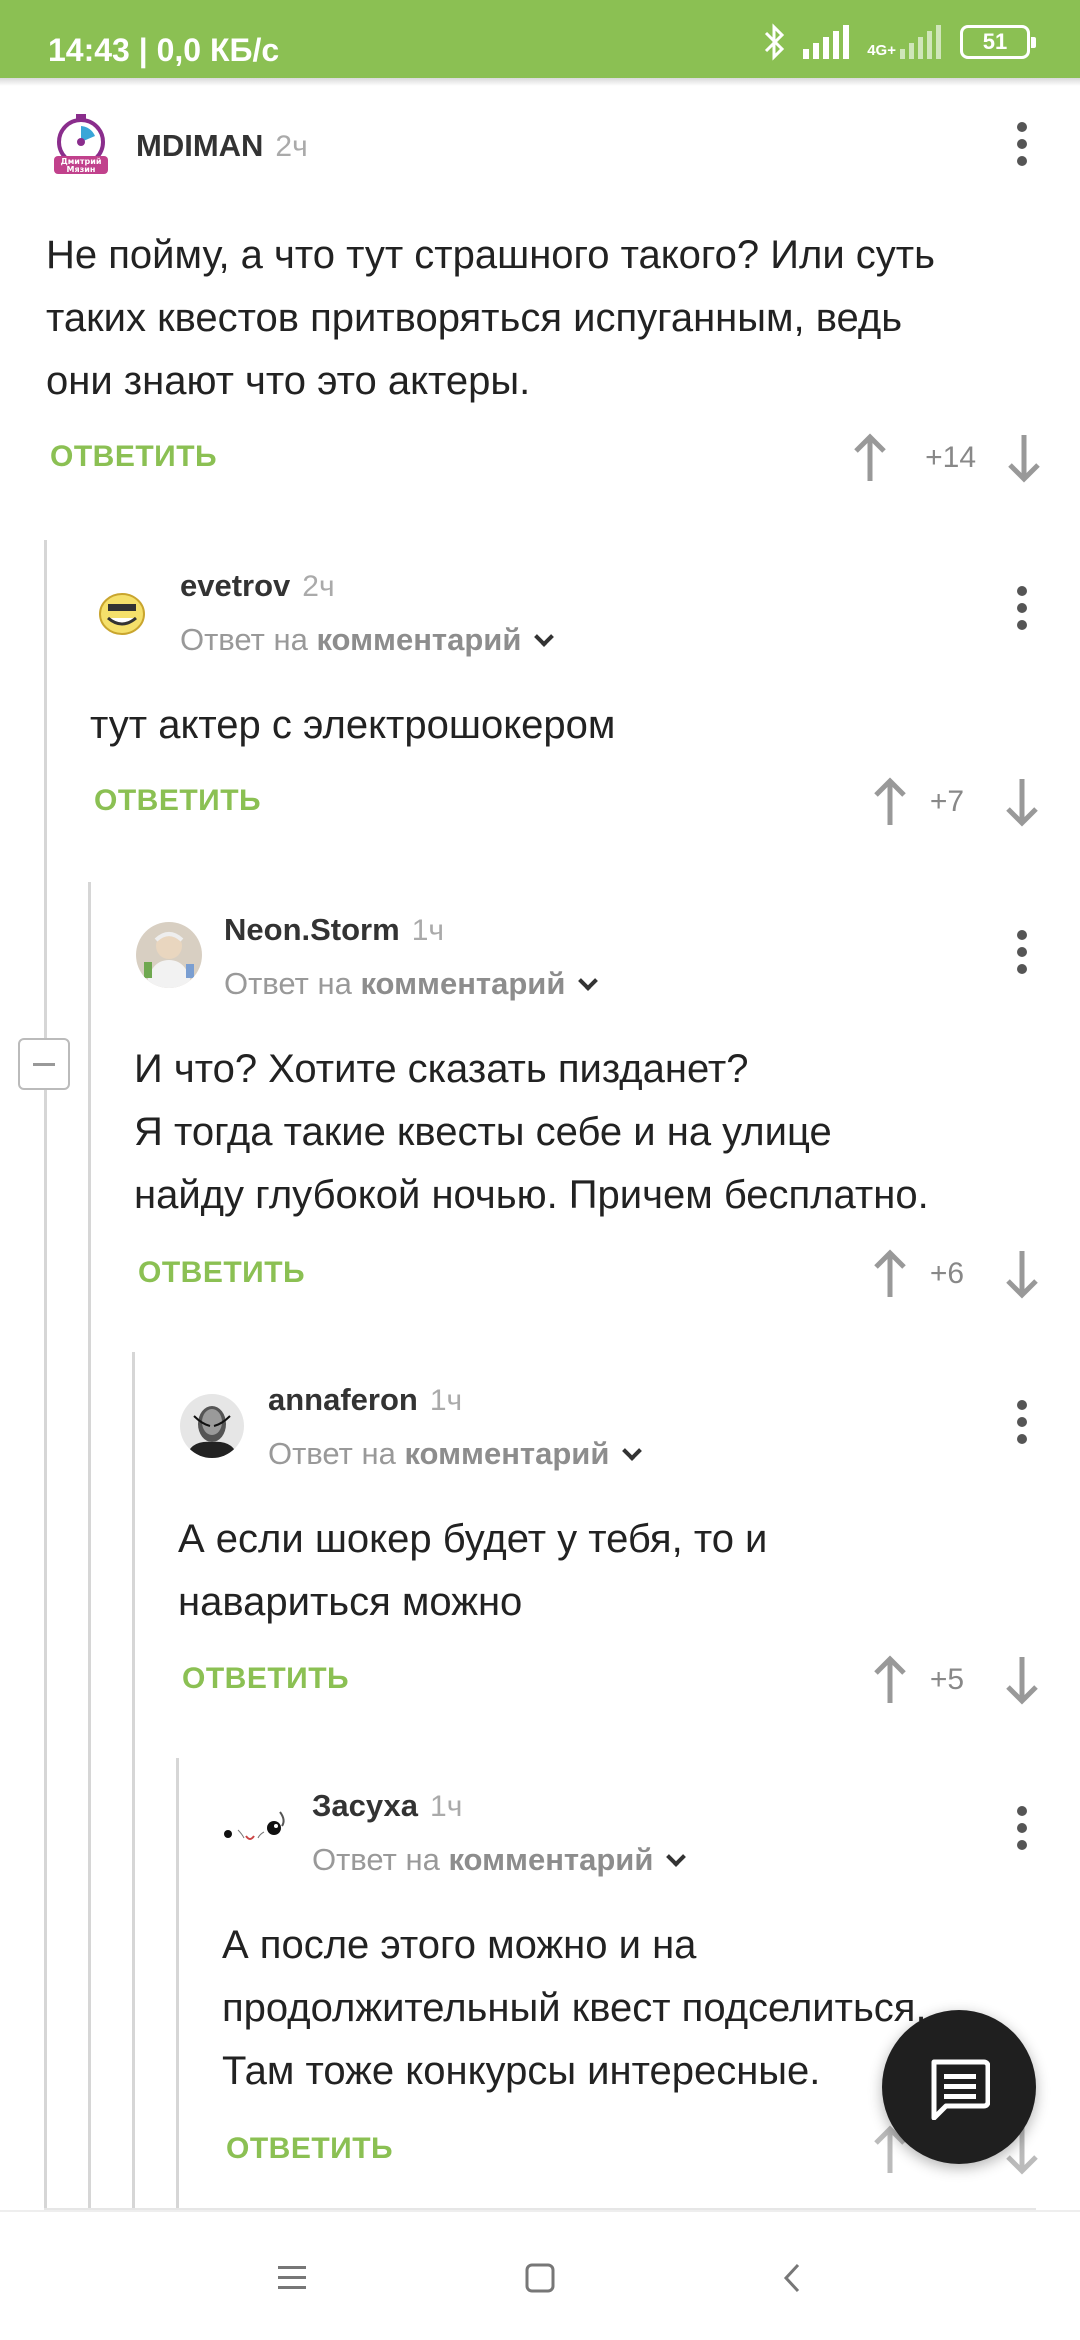 Image resolution: width=1080 pixels, height=2340 pixels. I want to click on vote-controls: +7, so click(956, 802).